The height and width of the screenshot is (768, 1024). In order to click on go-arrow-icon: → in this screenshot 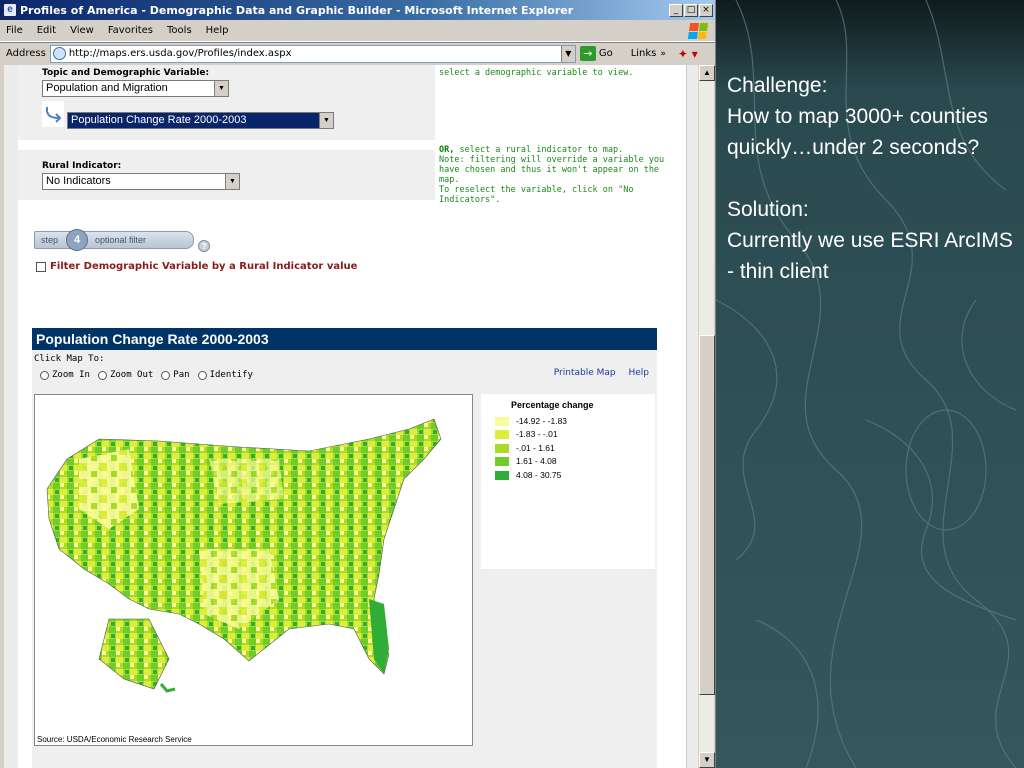, I will do `click(587, 53)`.